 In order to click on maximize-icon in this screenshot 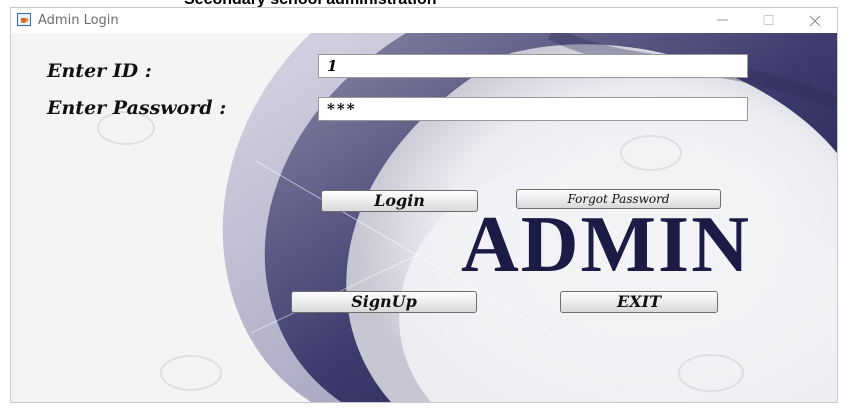, I will do `click(768, 20)`.